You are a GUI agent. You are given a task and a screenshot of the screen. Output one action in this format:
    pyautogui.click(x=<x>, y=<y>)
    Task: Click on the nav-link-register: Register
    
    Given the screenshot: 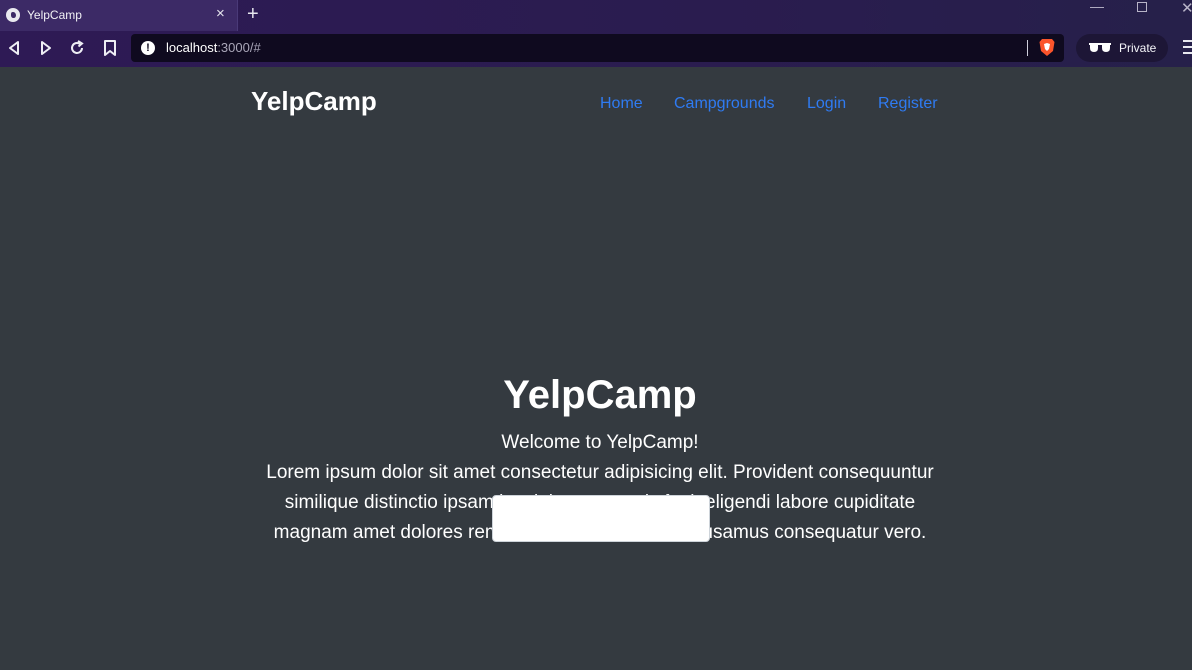 What is the action you would take?
    pyautogui.click(x=908, y=104)
    